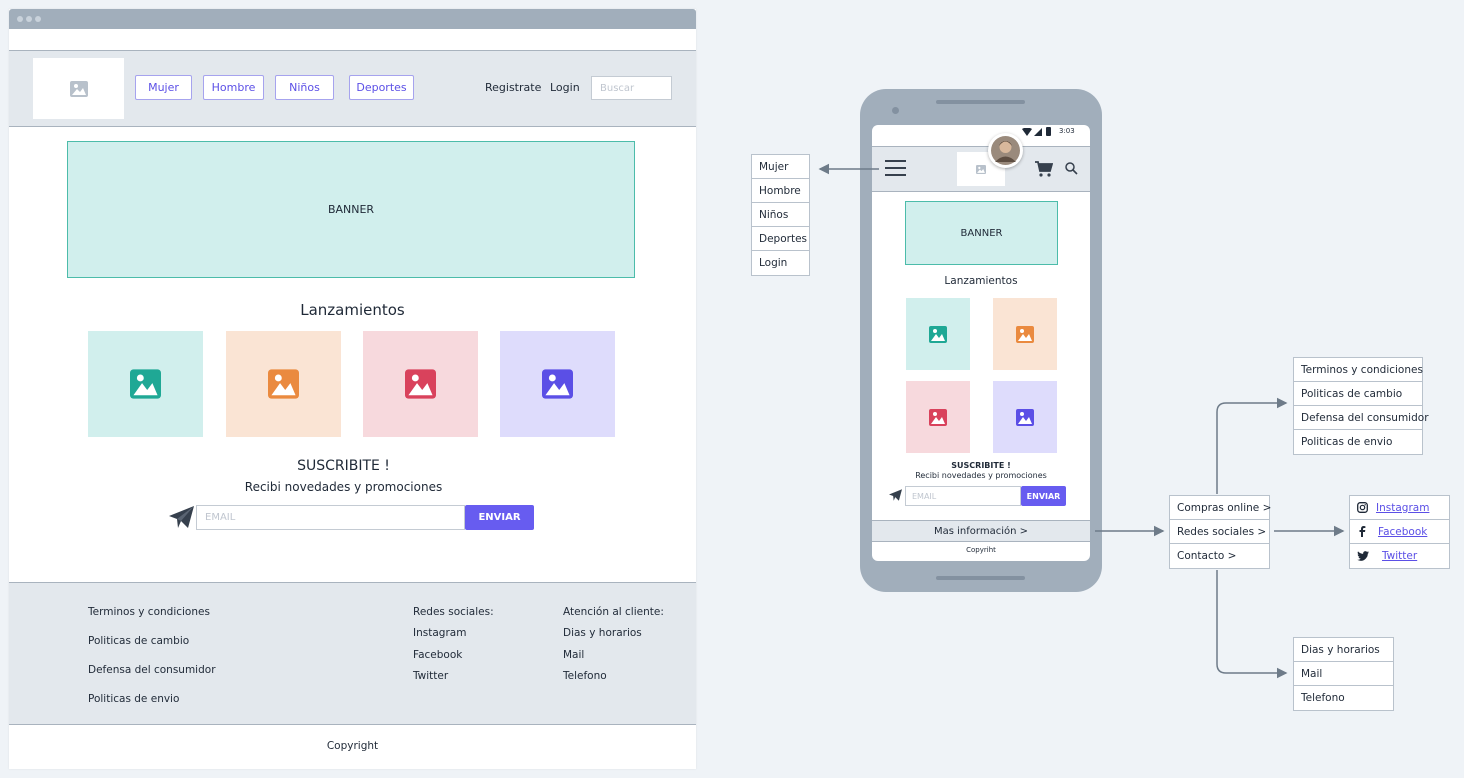  Describe the element at coordinates (1363, 556) in the screenshot. I see `twitter-icon` at that location.